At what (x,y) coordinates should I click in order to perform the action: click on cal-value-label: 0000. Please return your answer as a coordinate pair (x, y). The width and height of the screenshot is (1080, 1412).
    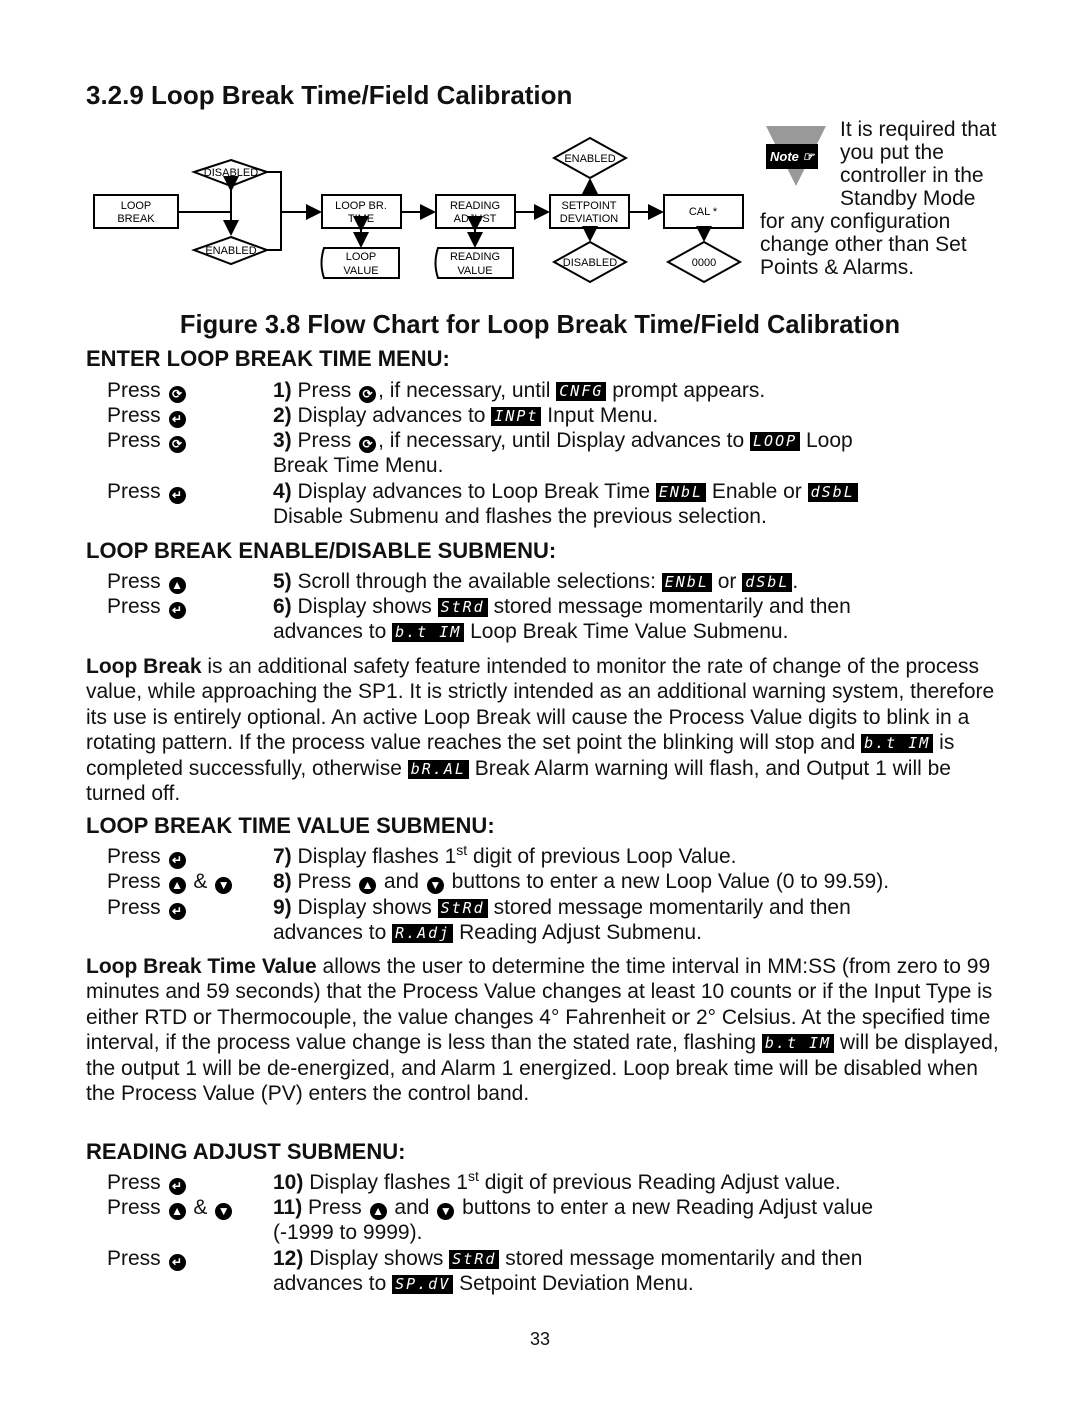
    Looking at the image, I should click on (704, 263).